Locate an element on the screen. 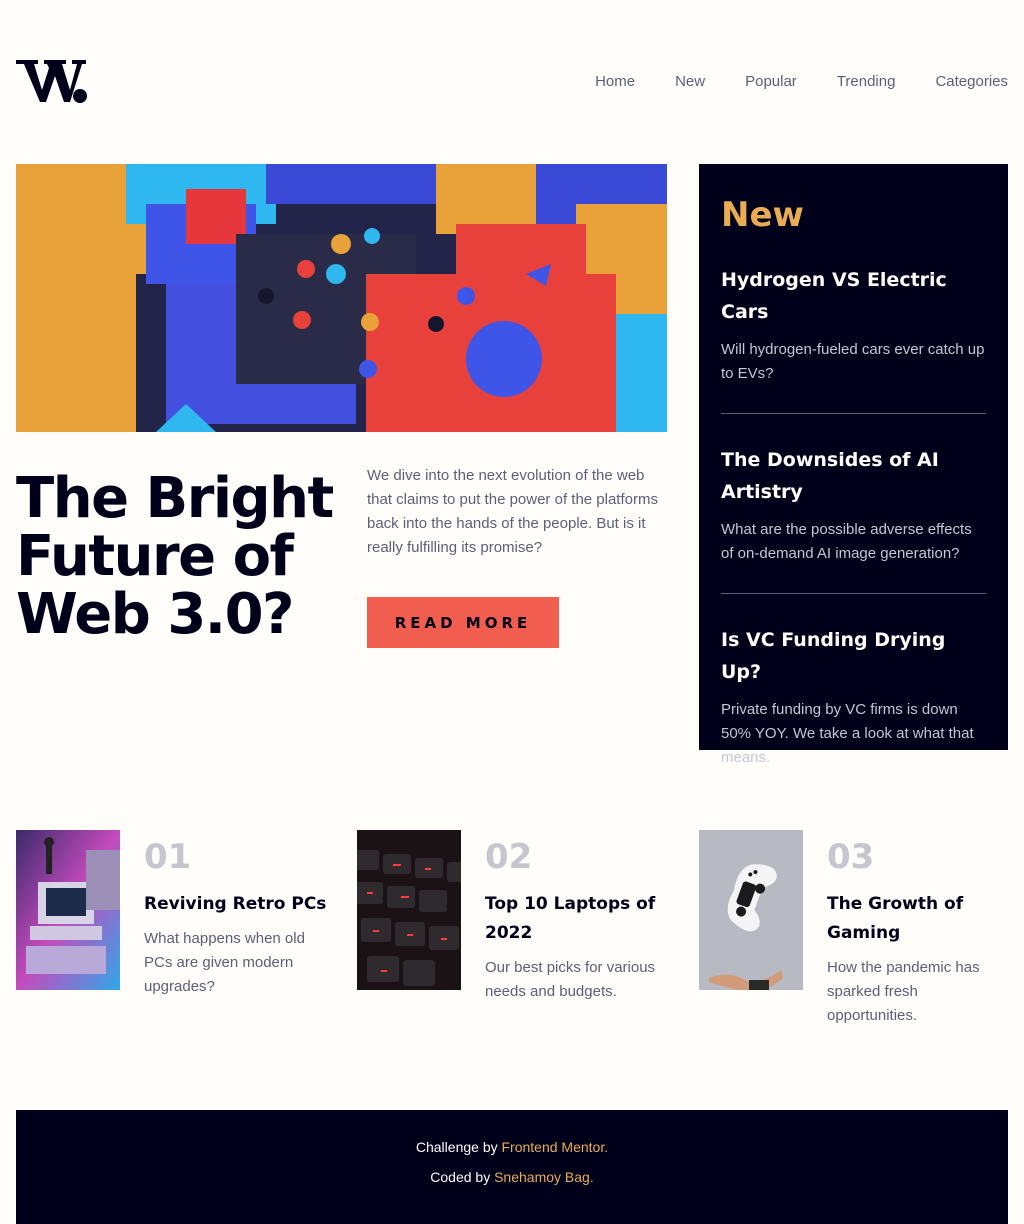 This screenshot has height=1224, width=1024. card-title: The Growth of Gaming is located at coordinates (919, 919).